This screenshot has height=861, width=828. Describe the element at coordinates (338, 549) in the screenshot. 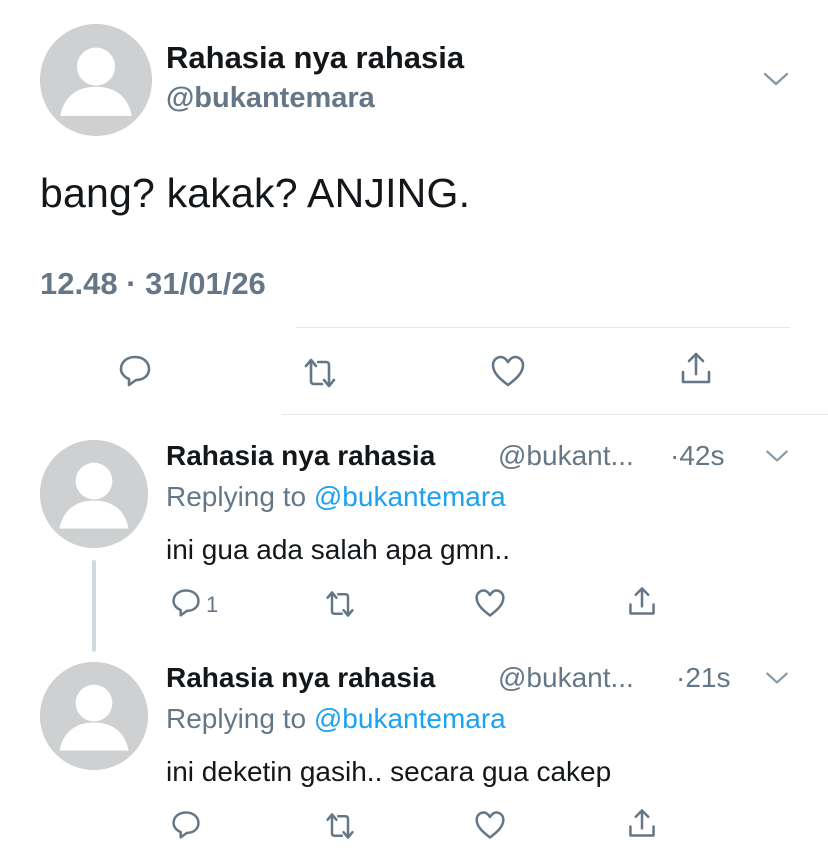

I see `reply-text: ini gua ada salah apa gmn..` at that location.